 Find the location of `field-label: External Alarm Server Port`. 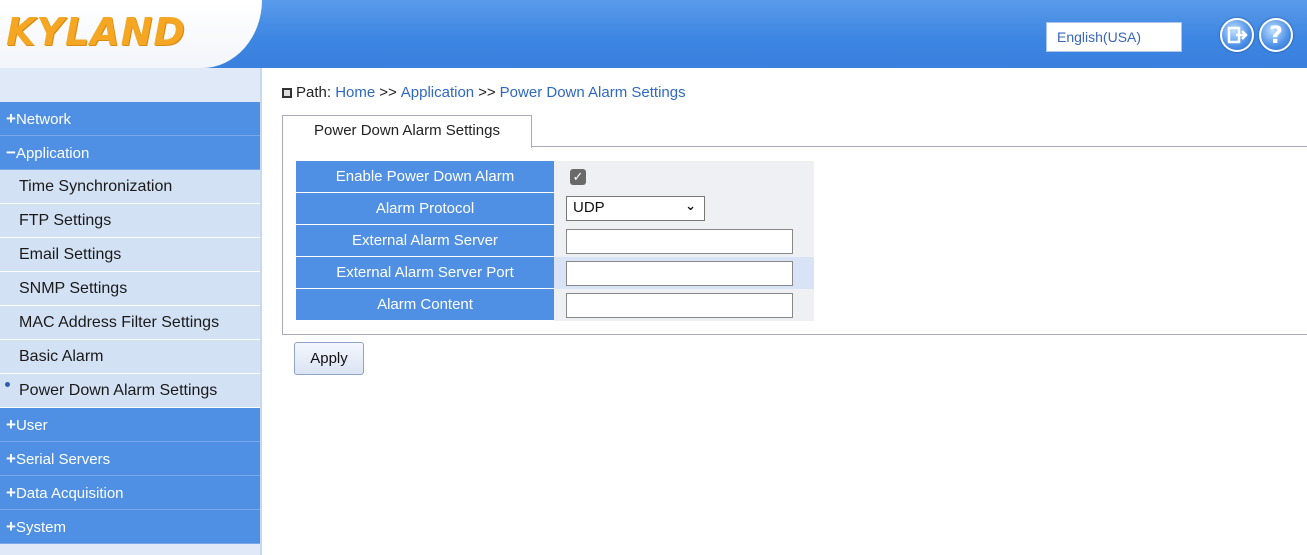

field-label: External Alarm Server Port is located at coordinates (425, 273).